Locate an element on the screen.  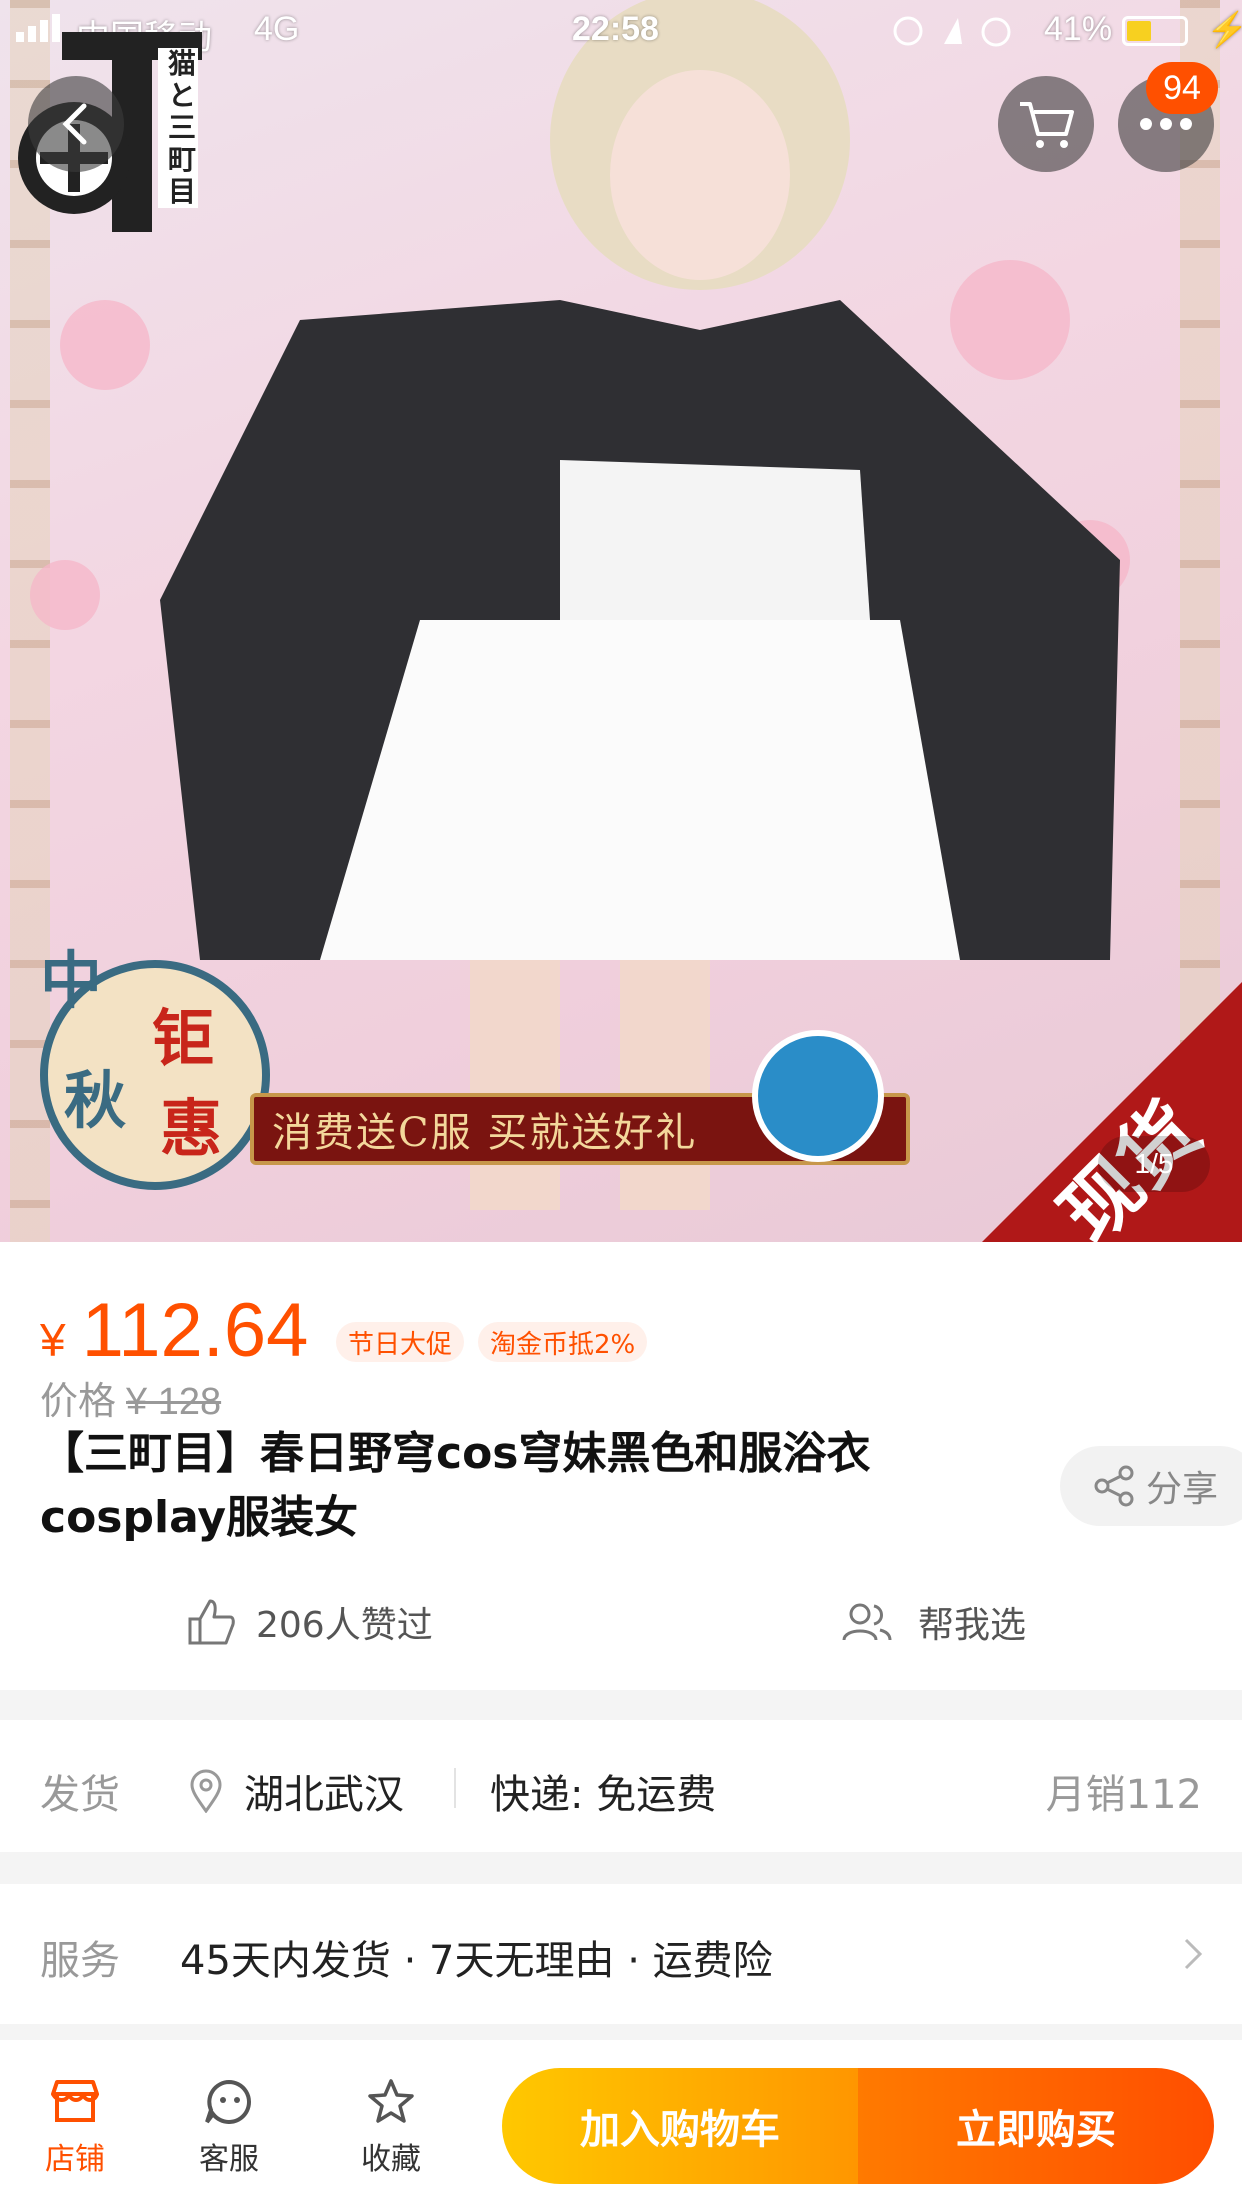
promo-seal-char: 钜 is located at coordinates (183, 1038).